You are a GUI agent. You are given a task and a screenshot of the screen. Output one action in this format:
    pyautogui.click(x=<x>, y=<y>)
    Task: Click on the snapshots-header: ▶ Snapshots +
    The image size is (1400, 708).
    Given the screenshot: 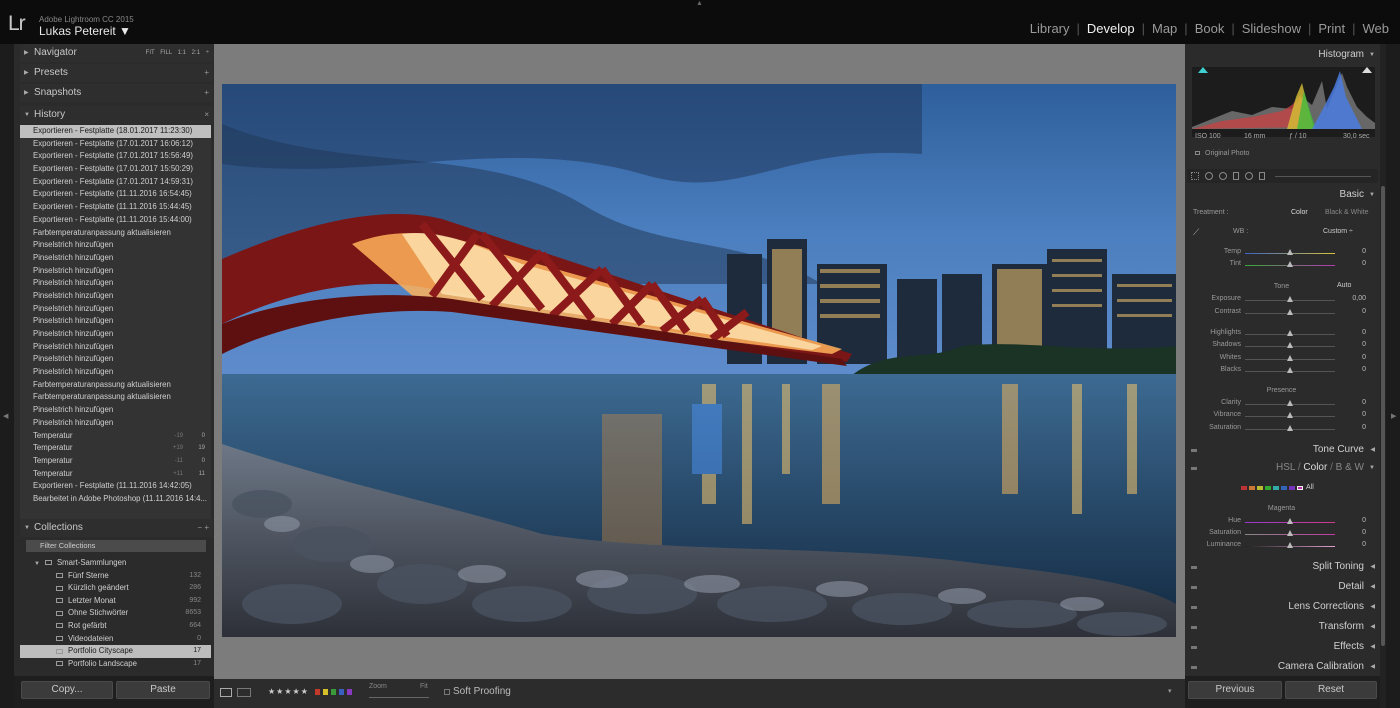 What is the action you would take?
    pyautogui.click(x=116, y=93)
    